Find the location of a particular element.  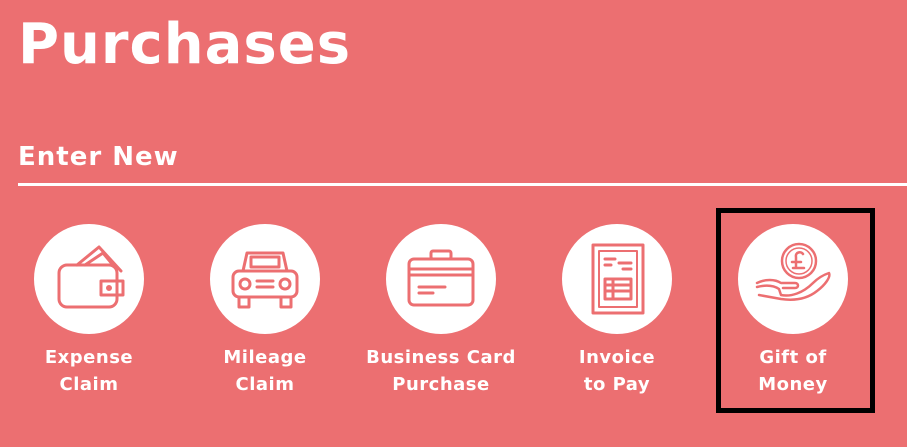

invoice-document-icon is located at coordinates (618, 279).